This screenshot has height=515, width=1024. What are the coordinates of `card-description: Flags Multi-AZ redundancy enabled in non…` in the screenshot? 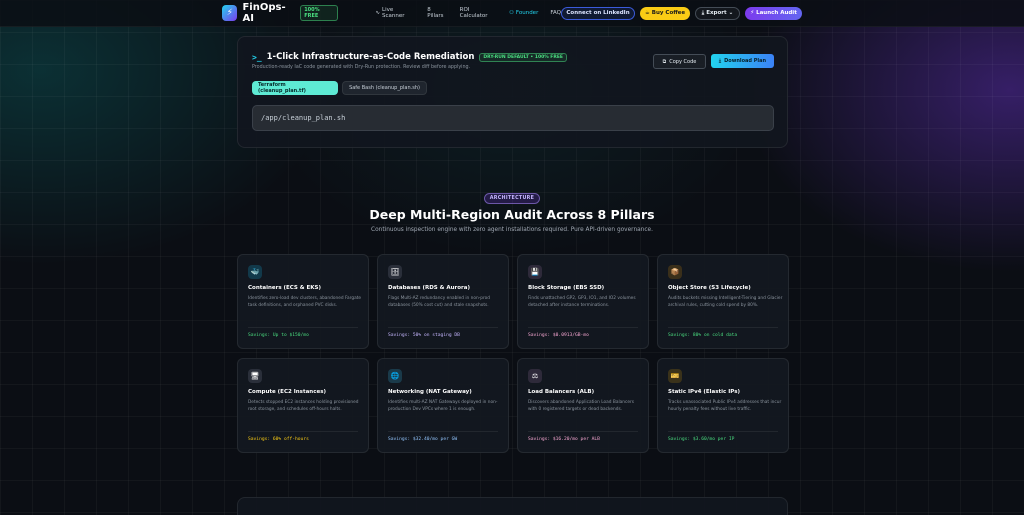 It's located at (439, 302).